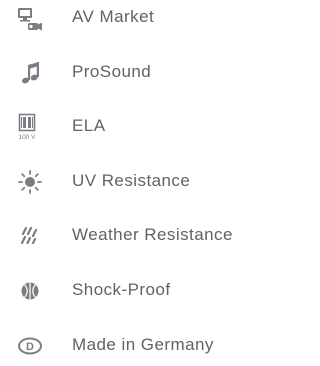 The image size is (320, 366). I want to click on ela-icon-caption: 100 V, so click(28, 137).